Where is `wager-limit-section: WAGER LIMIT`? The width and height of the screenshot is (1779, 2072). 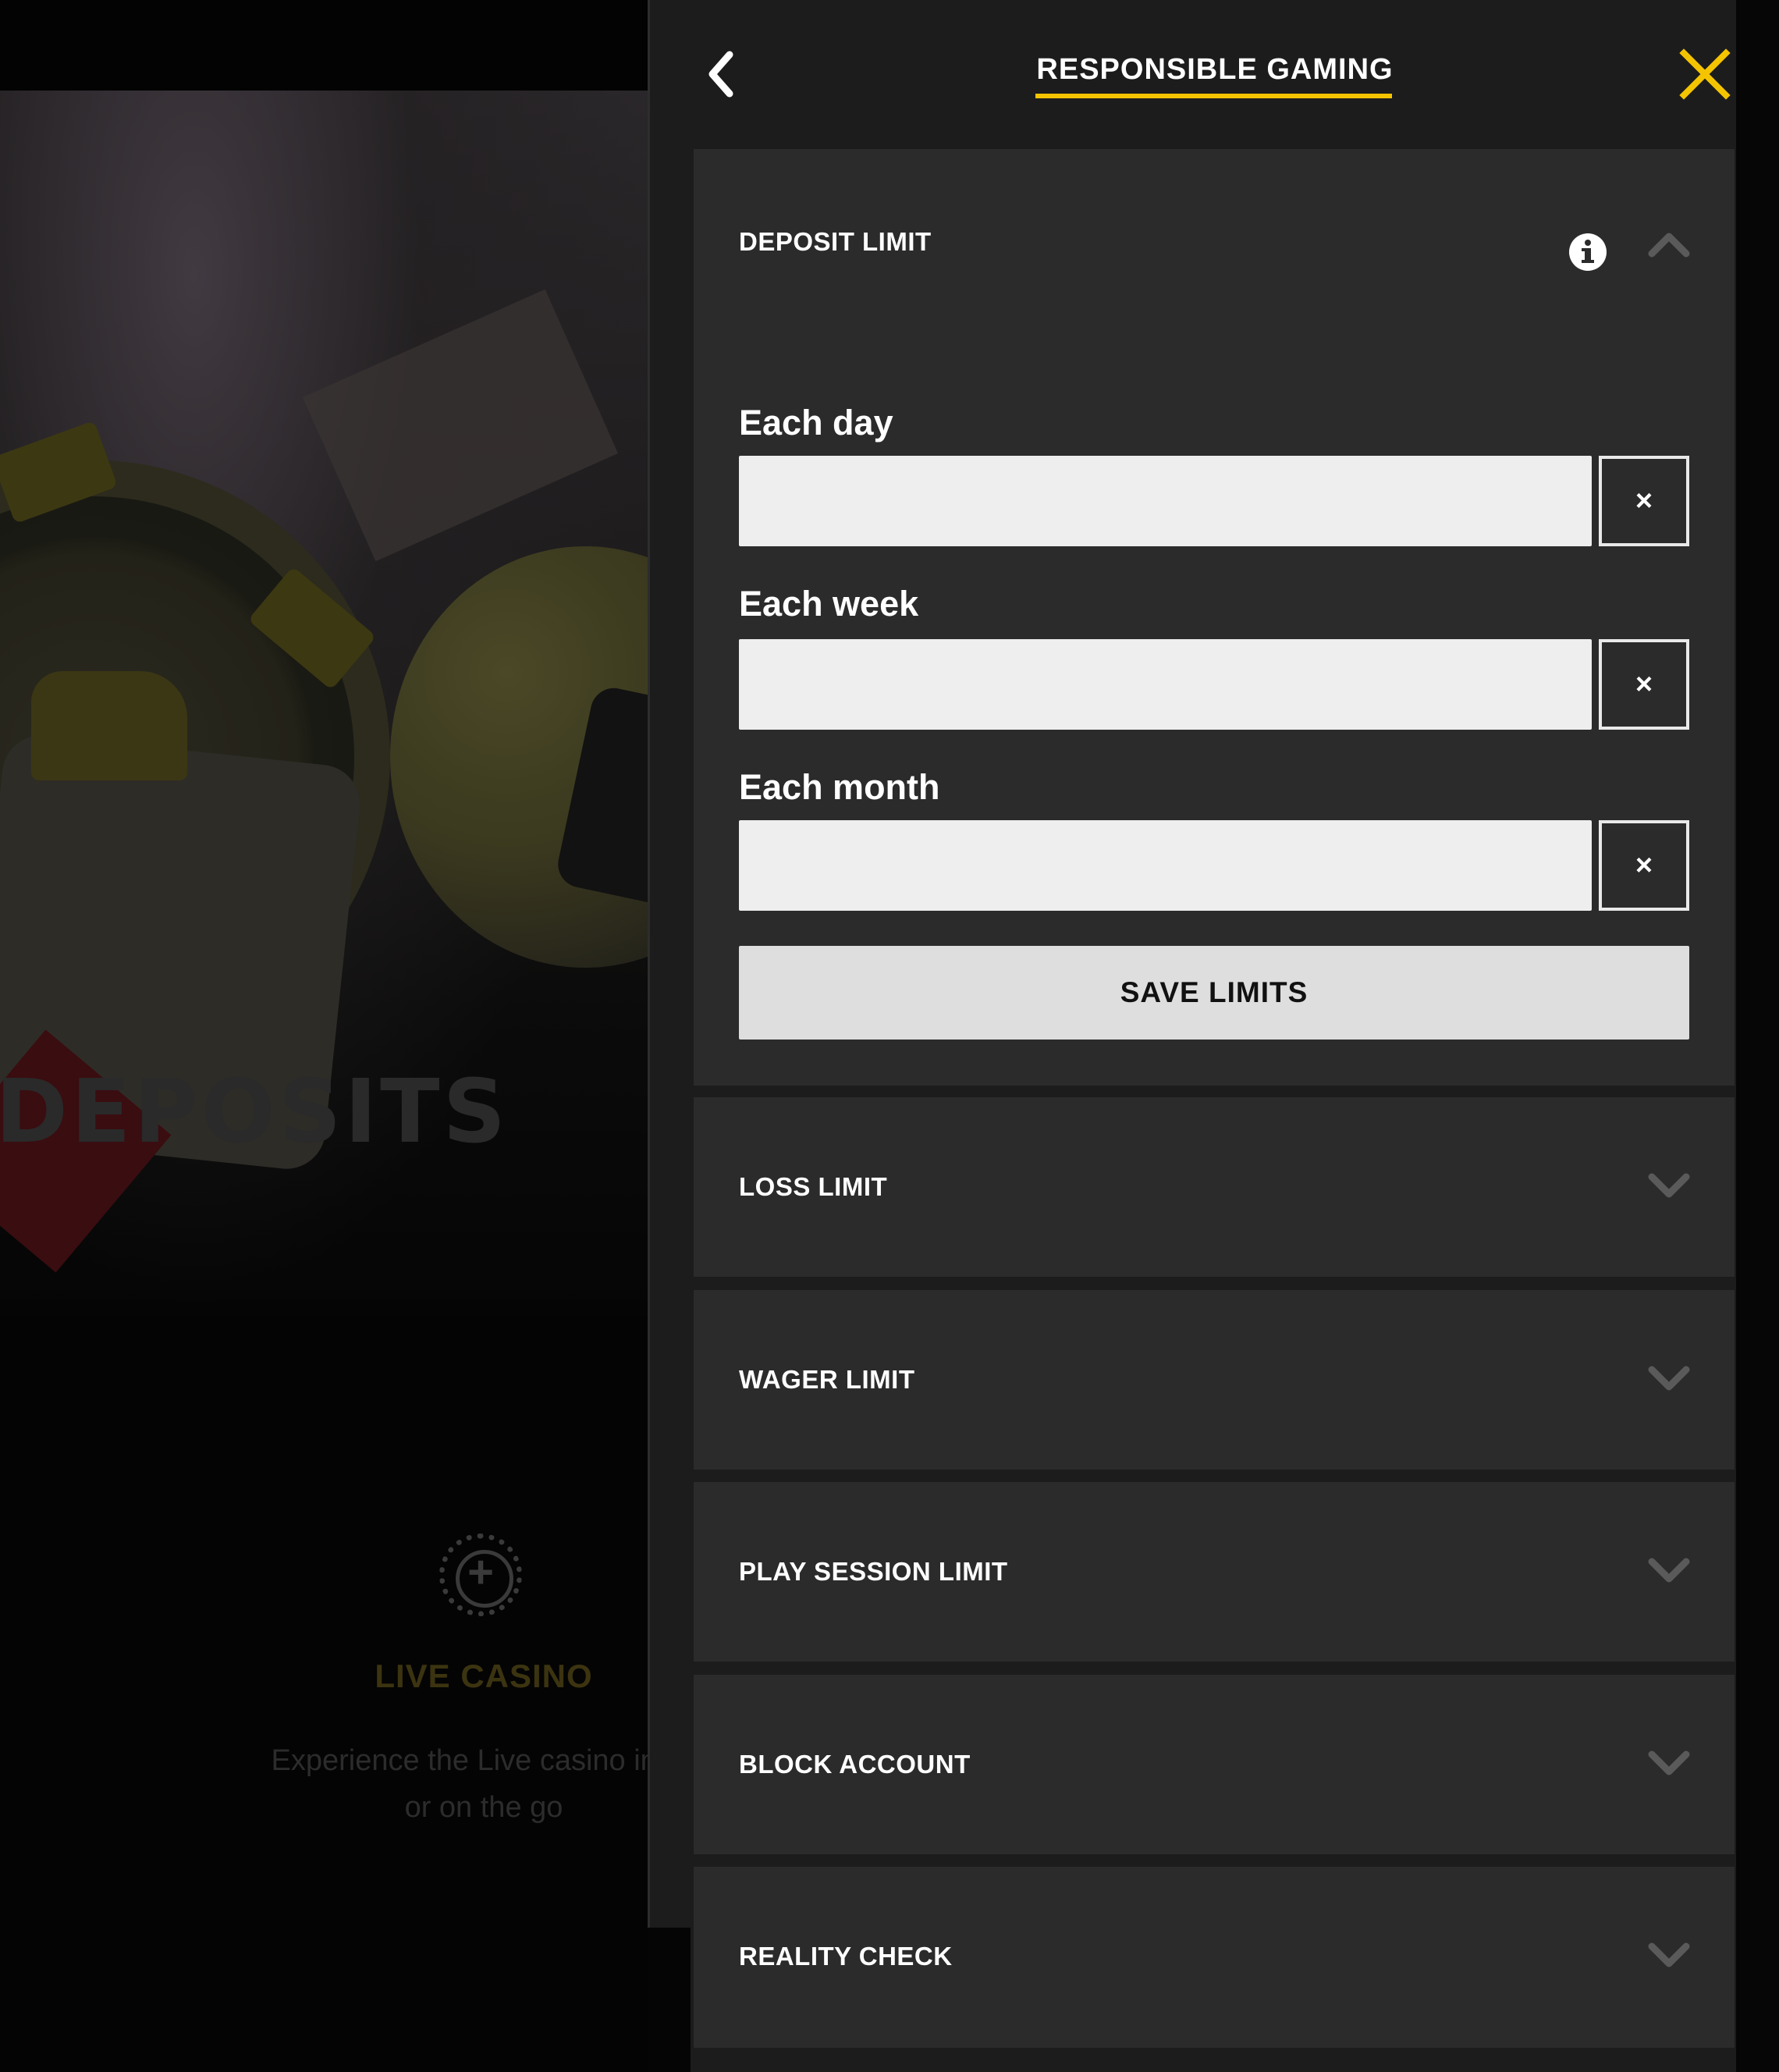
wager-limit-section: WAGER LIMIT is located at coordinates (1214, 1380).